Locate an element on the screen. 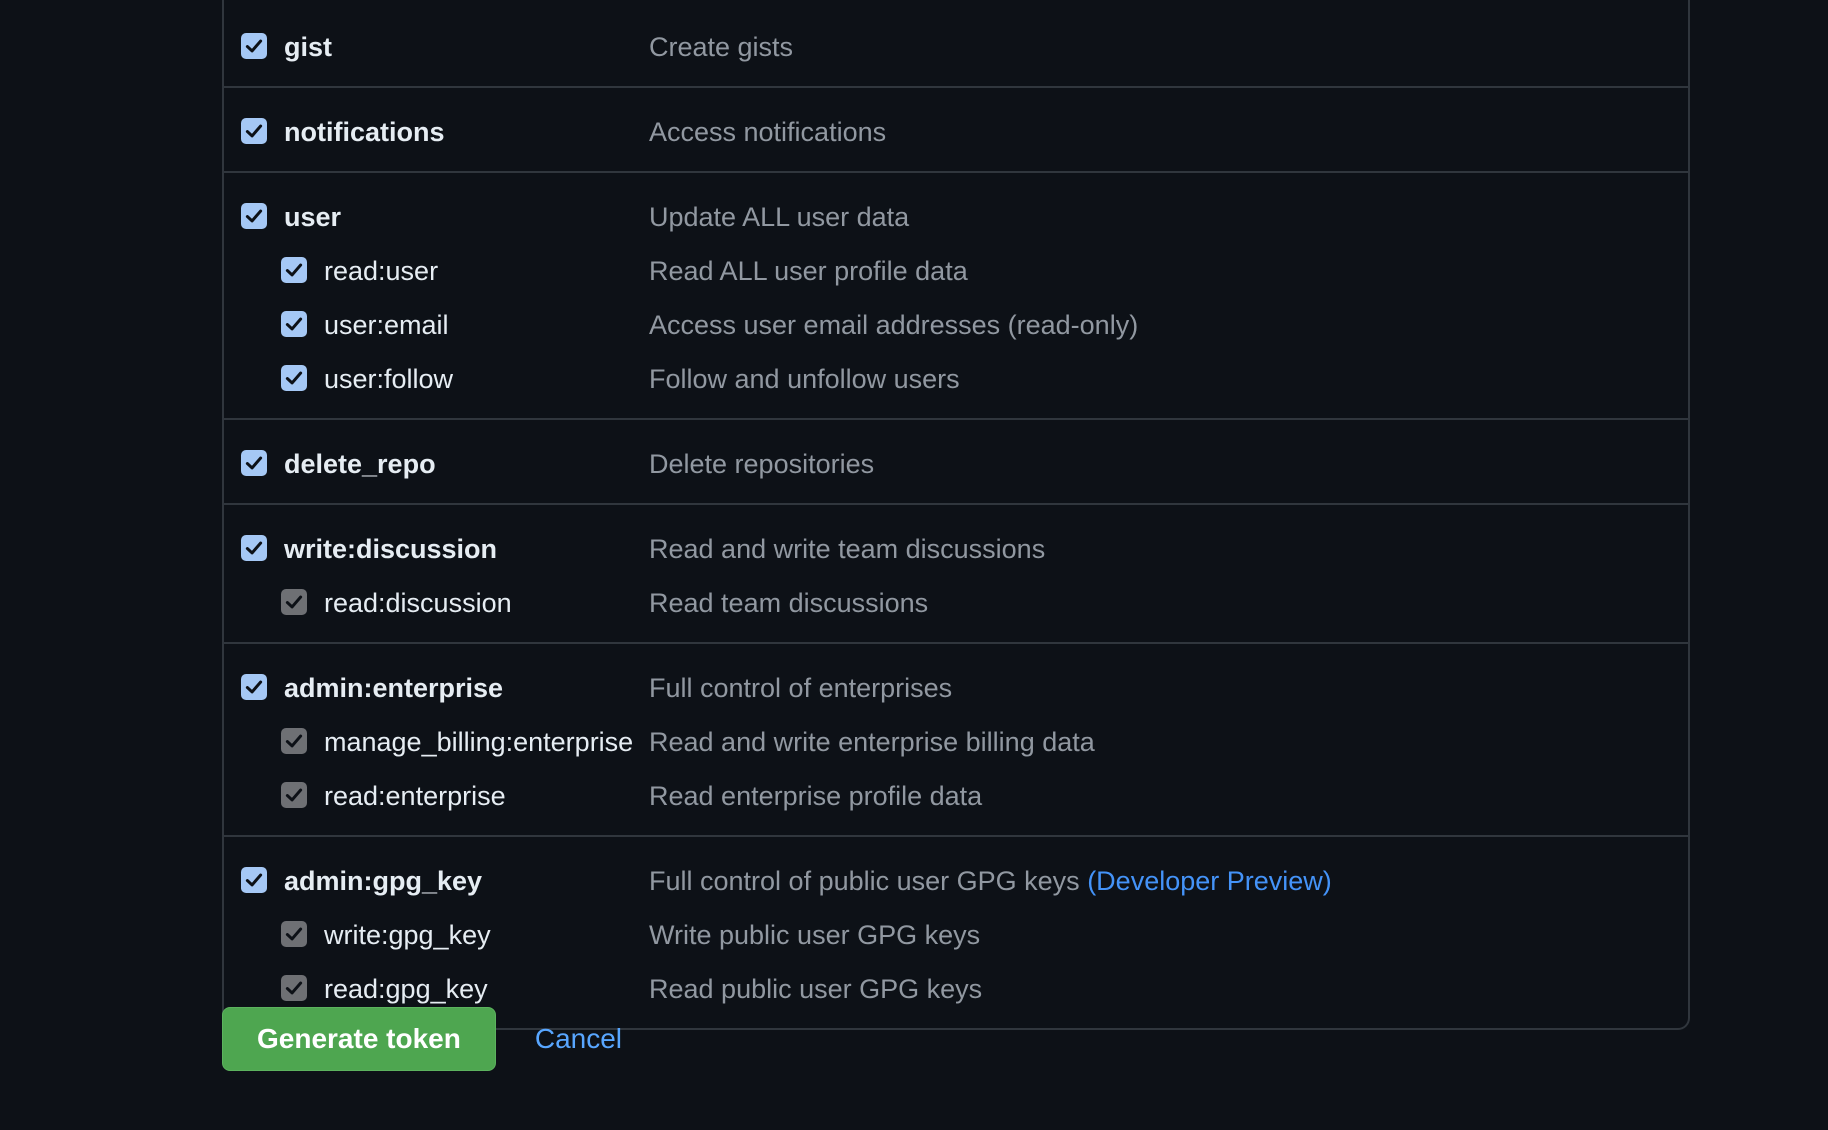 Image resolution: width=1828 pixels, height=1130 pixels. scope-row: read:discussion Read team discussions is located at coordinates (956, 603).